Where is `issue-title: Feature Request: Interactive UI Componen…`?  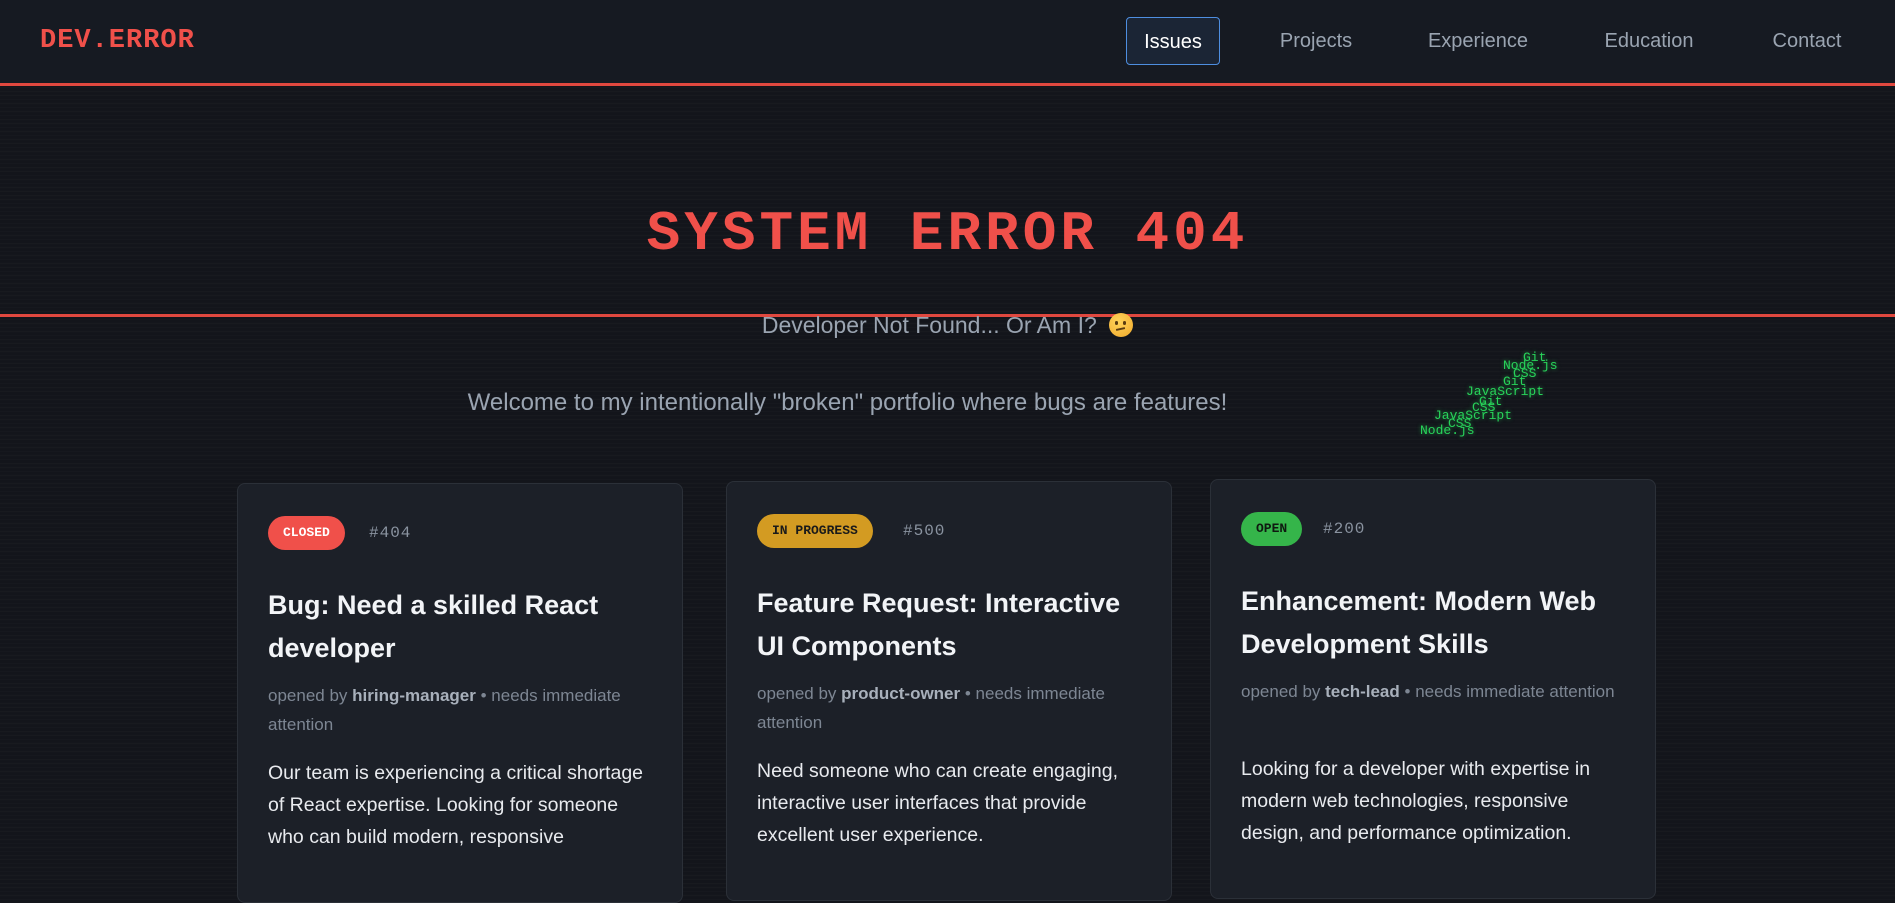
issue-title: Feature Request: Interactive UI Componen… is located at coordinates (939, 624).